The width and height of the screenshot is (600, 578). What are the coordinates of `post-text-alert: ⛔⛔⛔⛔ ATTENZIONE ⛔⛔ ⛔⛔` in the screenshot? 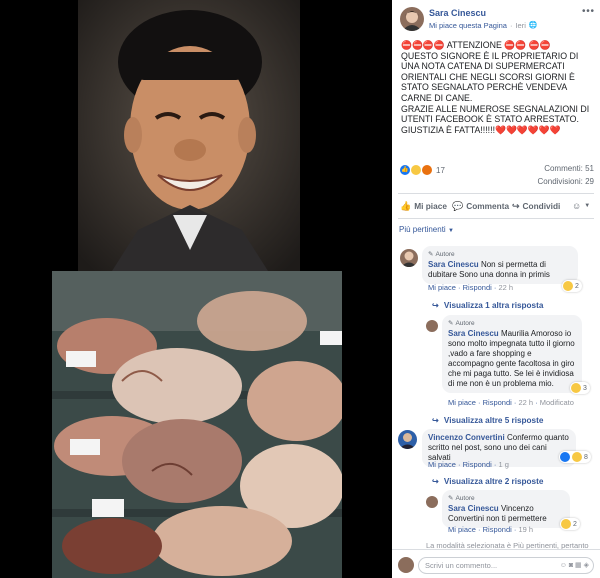 It's located at (476, 45).